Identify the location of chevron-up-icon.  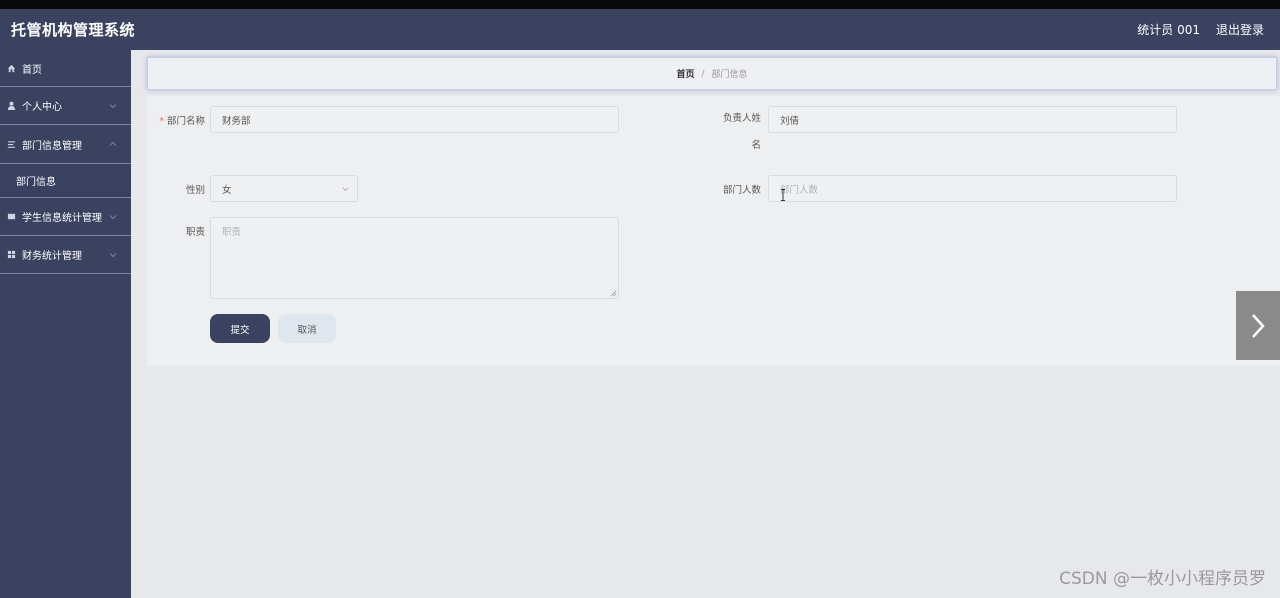
(113, 143).